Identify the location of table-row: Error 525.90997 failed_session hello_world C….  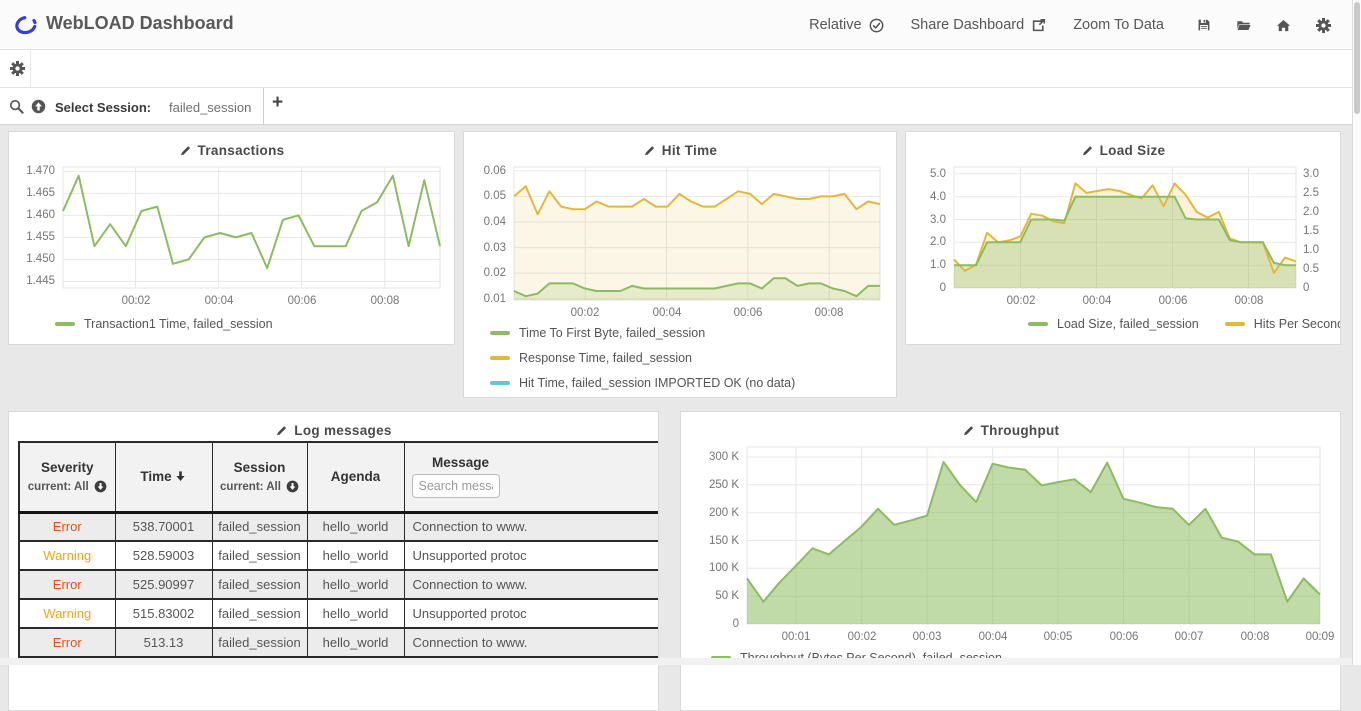
(338, 584).